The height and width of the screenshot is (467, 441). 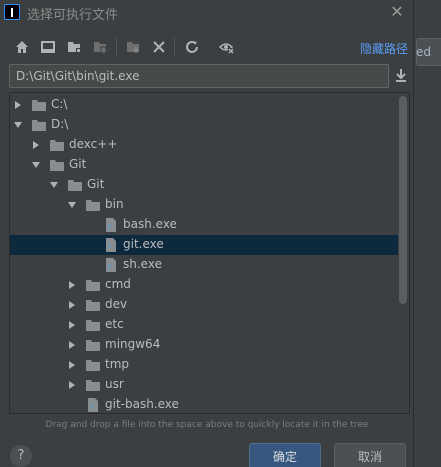 What do you see at coordinates (142, 404) in the screenshot?
I see `tree-row-label: git-bash.exe` at bounding box center [142, 404].